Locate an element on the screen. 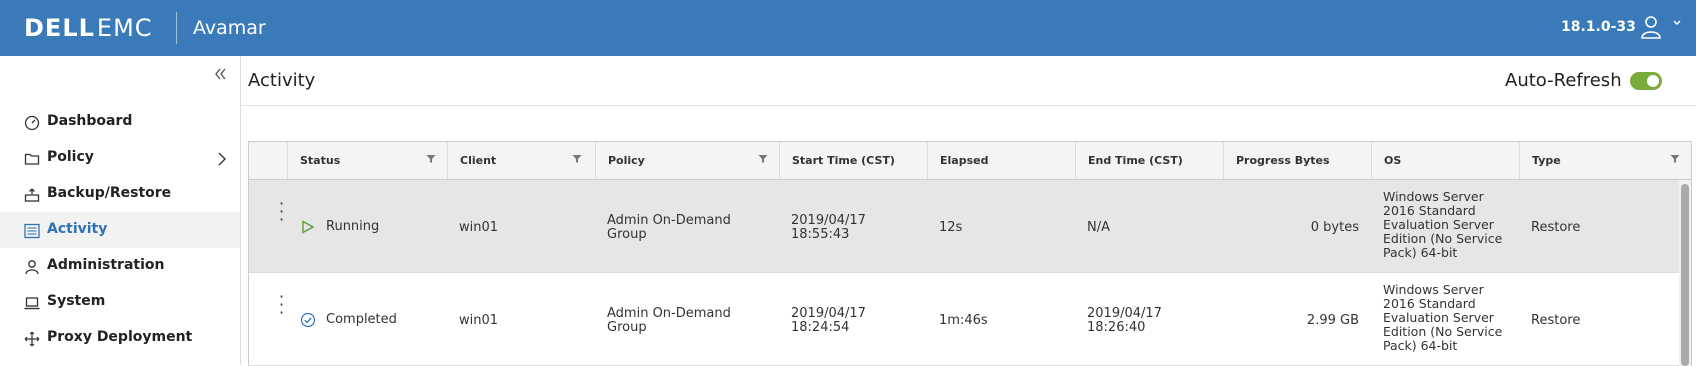  column-label: Start Time (CST) is located at coordinates (843, 160).